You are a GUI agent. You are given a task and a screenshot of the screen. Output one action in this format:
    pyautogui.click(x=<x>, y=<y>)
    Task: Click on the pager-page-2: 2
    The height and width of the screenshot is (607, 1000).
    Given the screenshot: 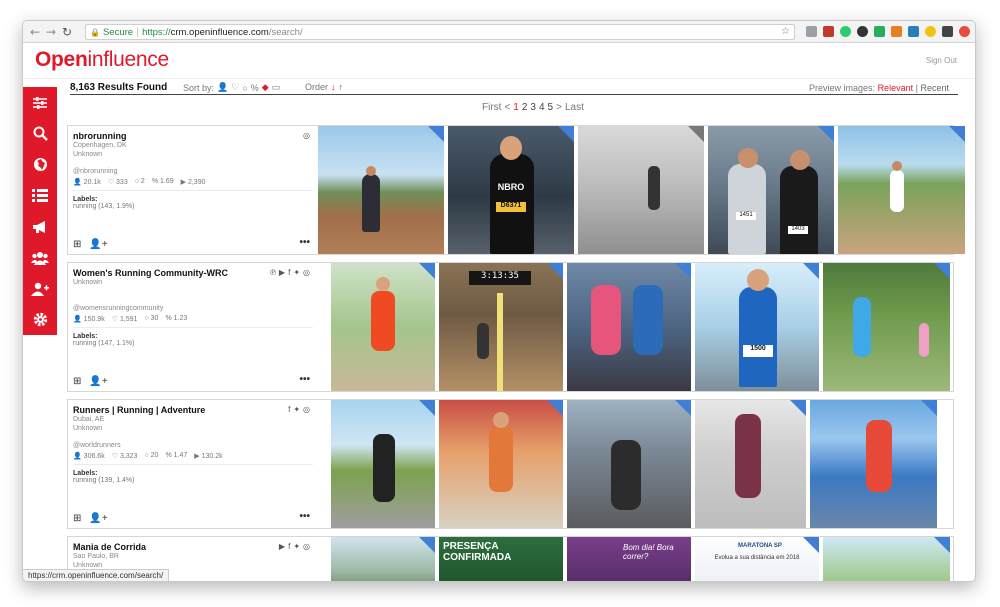 What is the action you would take?
    pyautogui.click(x=525, y=107)
    